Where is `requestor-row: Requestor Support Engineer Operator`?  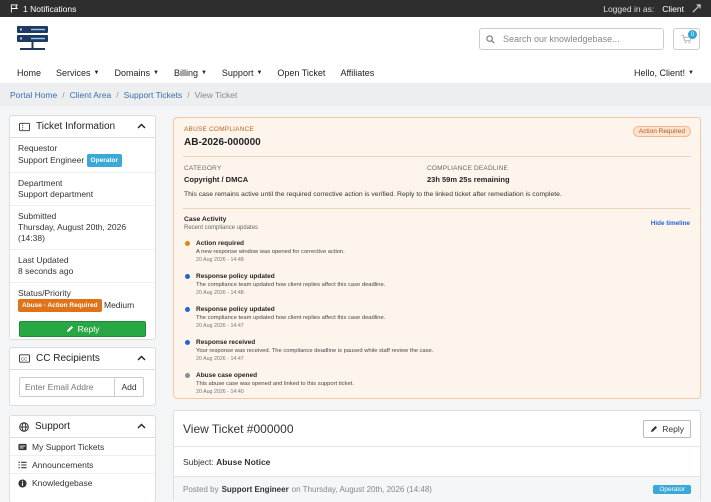
requestor-row: Requestor Support Engineer Operator is located at coordinates (82, 155).